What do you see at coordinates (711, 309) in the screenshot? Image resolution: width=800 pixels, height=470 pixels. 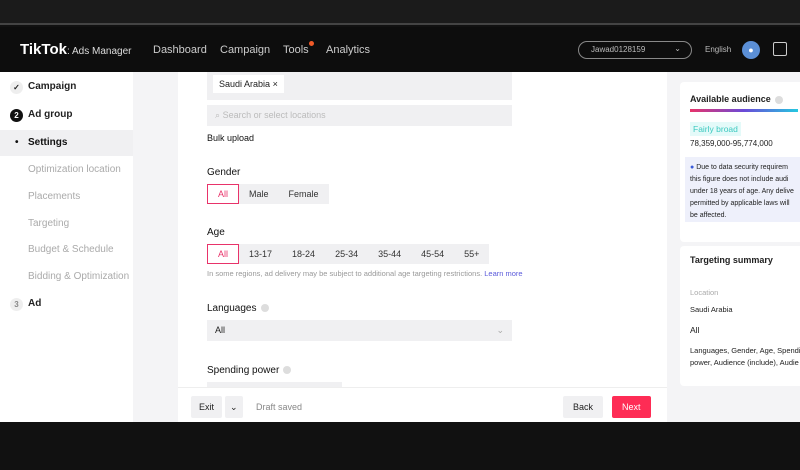 I see `location-value: Saudi Arabia` at bounding box center [711, 309].